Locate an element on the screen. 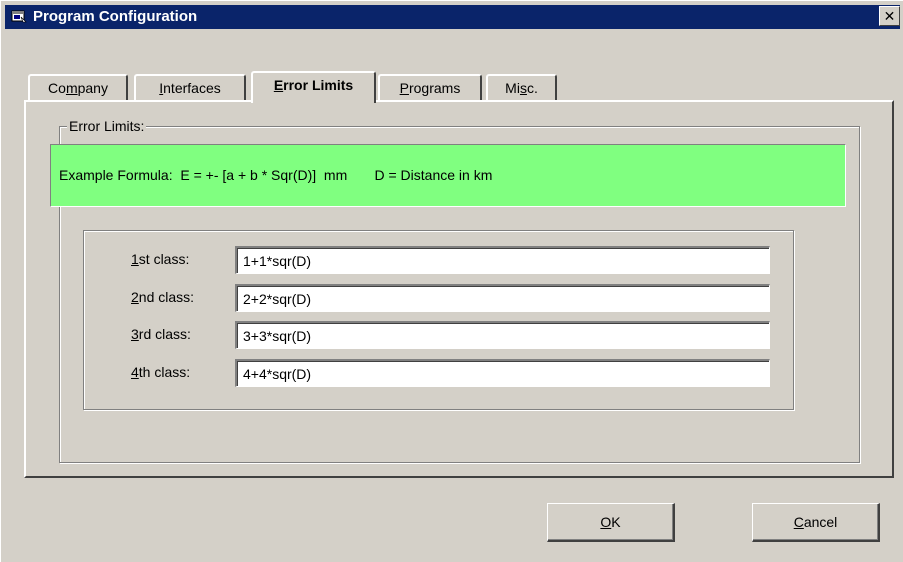 Image resolution: width=903 pixels, height=562 pixels. tab-company: Company is located at coordinates (78, 87).